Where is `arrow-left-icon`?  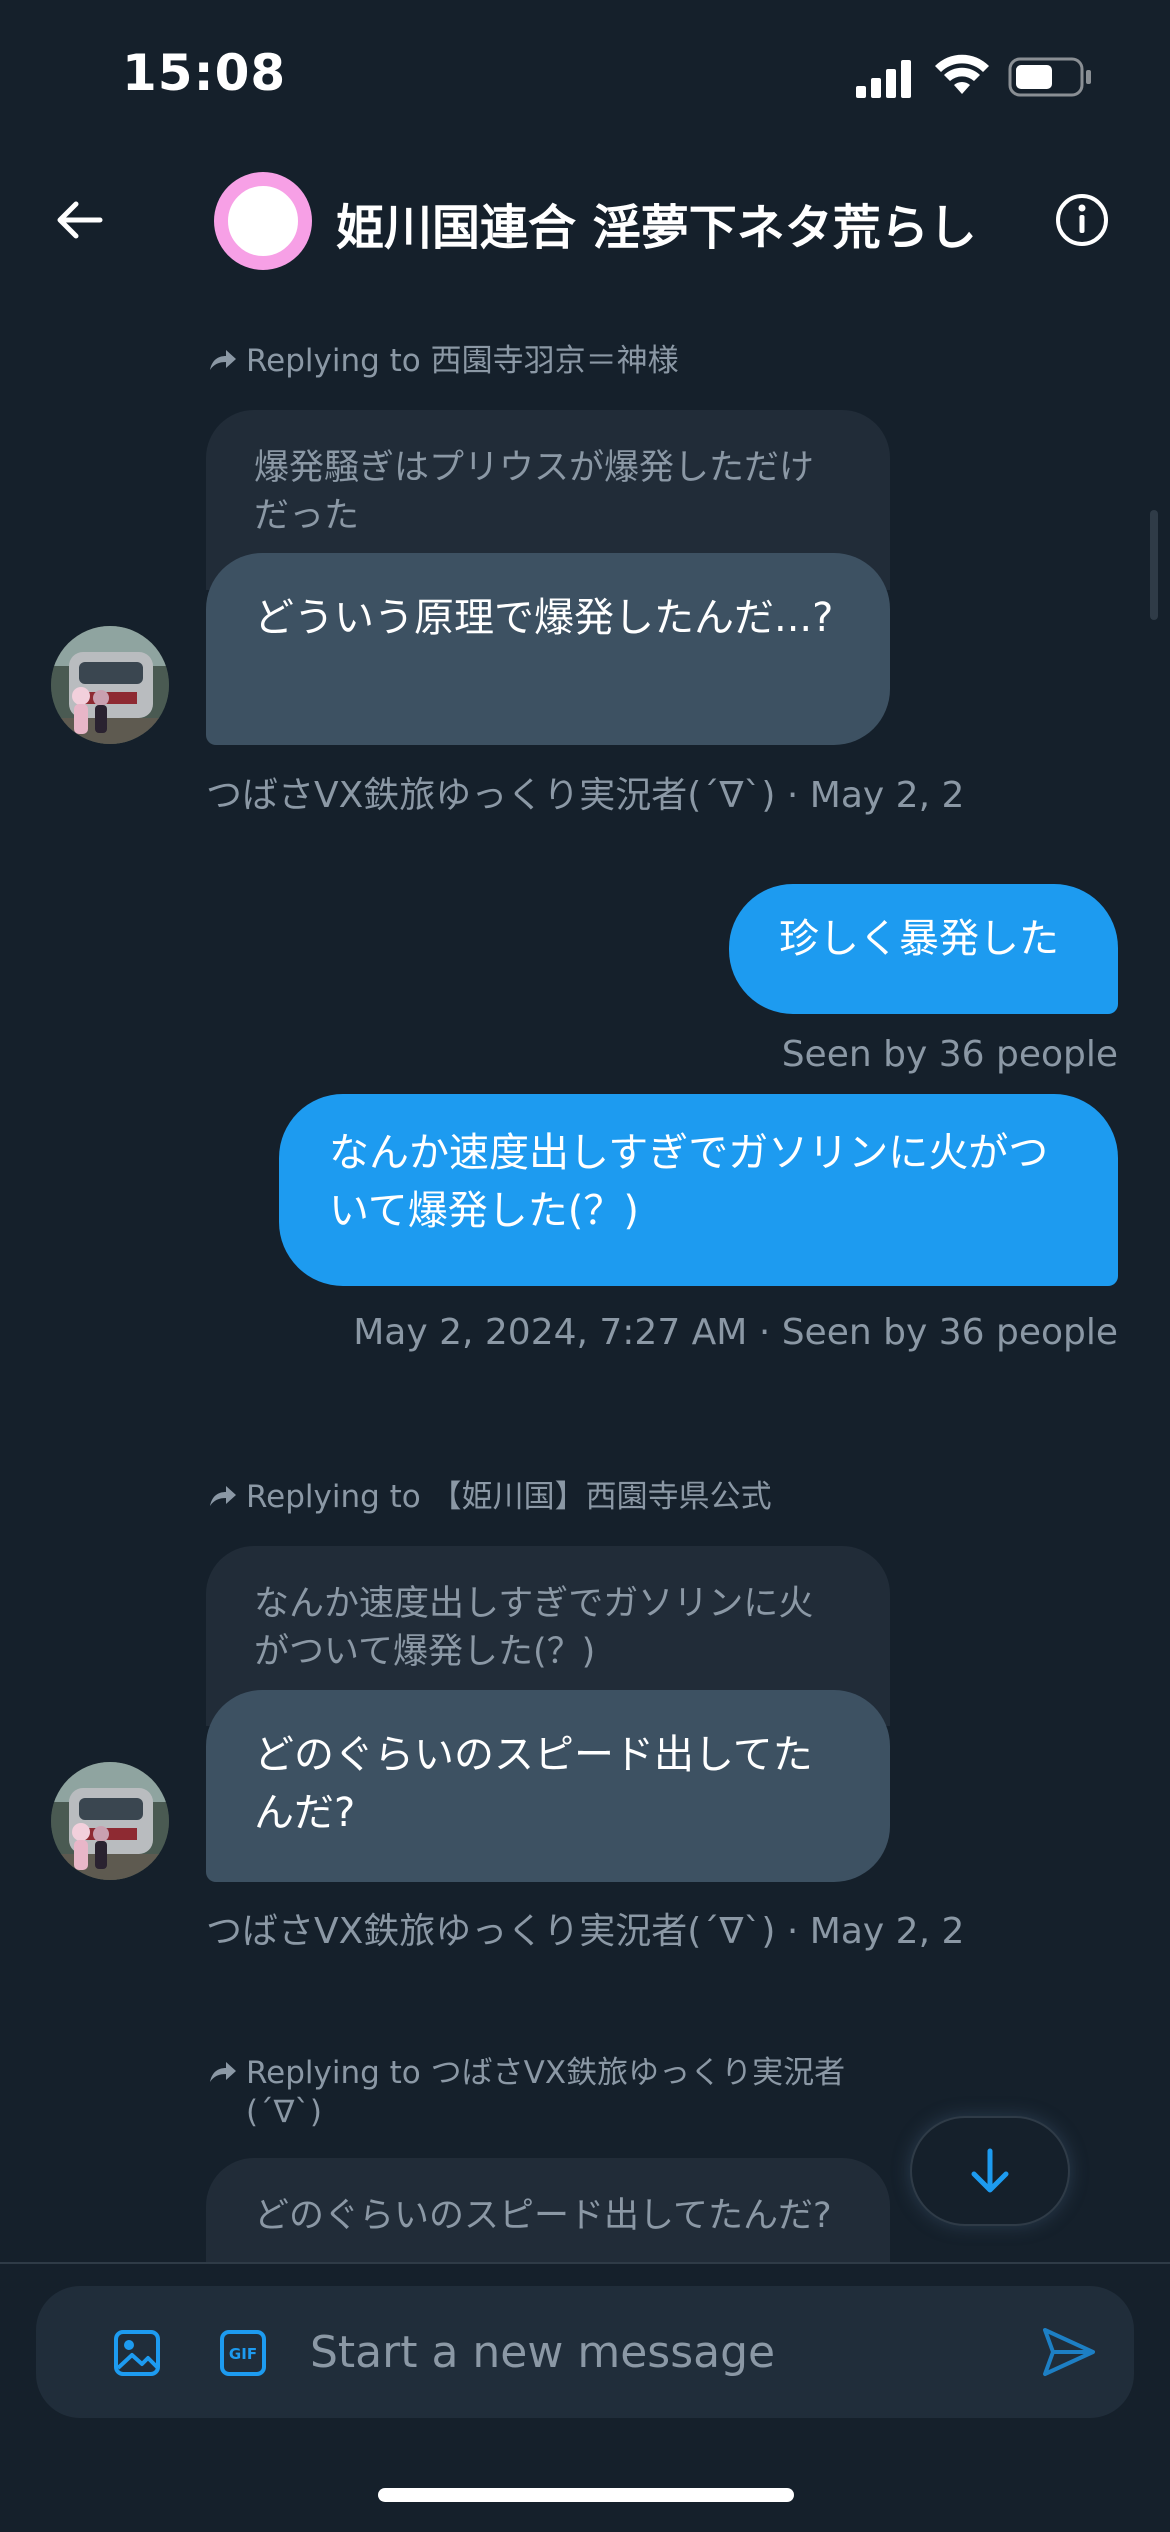 arrow-left-icon is located at coordinates (80, 220).